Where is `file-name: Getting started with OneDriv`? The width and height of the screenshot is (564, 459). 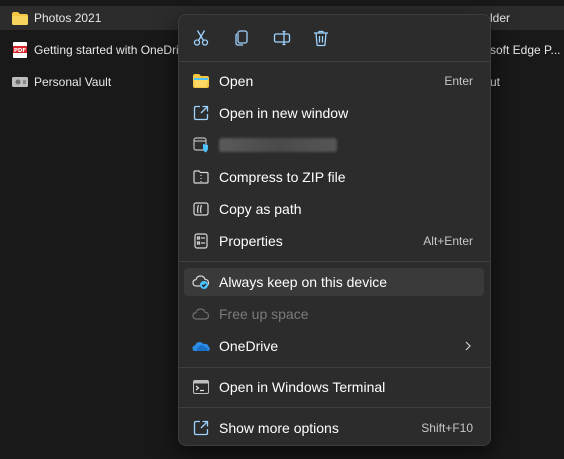
file-name: Getting started with OneDriv is located at coordinates (109, 50).